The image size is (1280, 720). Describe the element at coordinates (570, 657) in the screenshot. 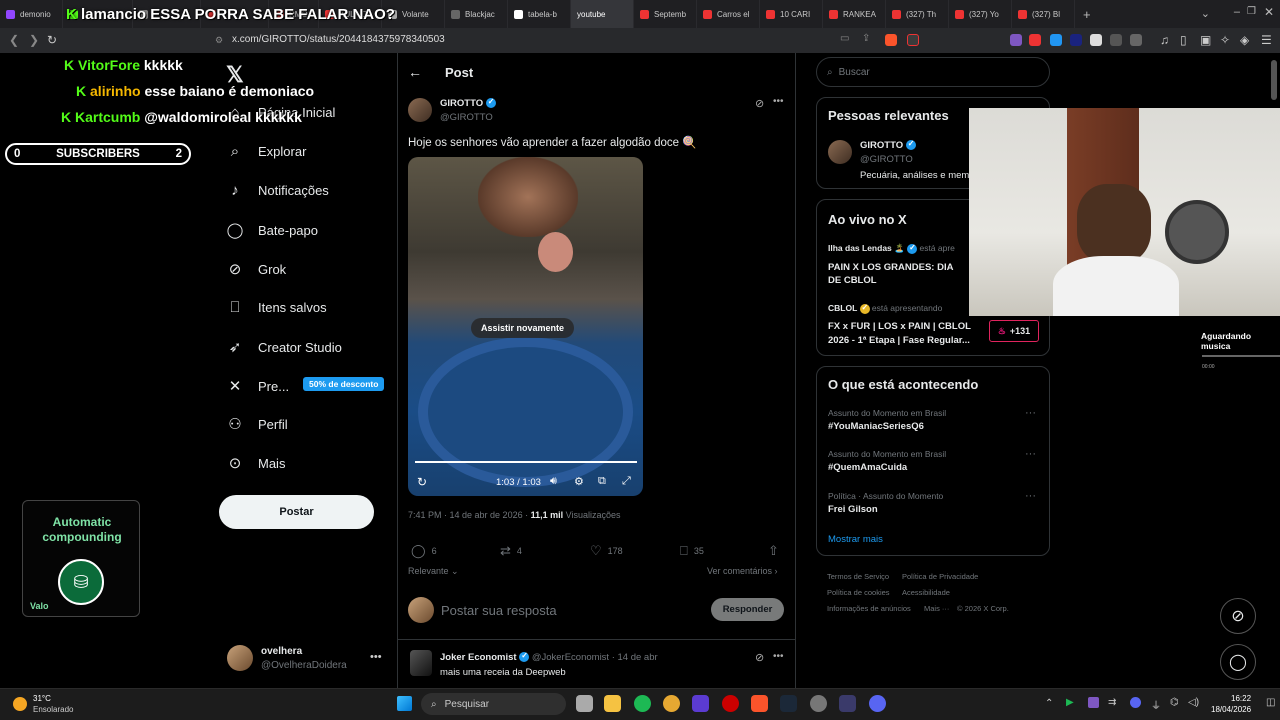

I see `reply-author-handle: @JokerEconomist` at that location.